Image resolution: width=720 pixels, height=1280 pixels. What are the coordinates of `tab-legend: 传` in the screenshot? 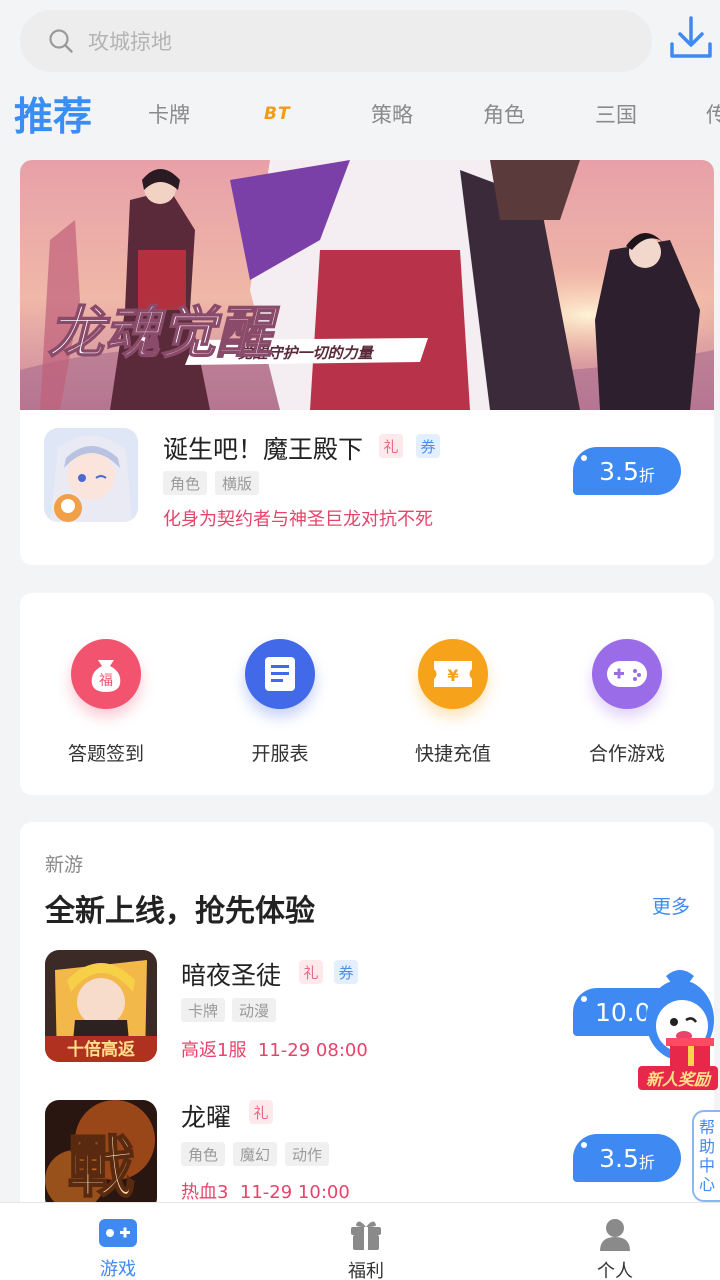 It's located at (713, 114).